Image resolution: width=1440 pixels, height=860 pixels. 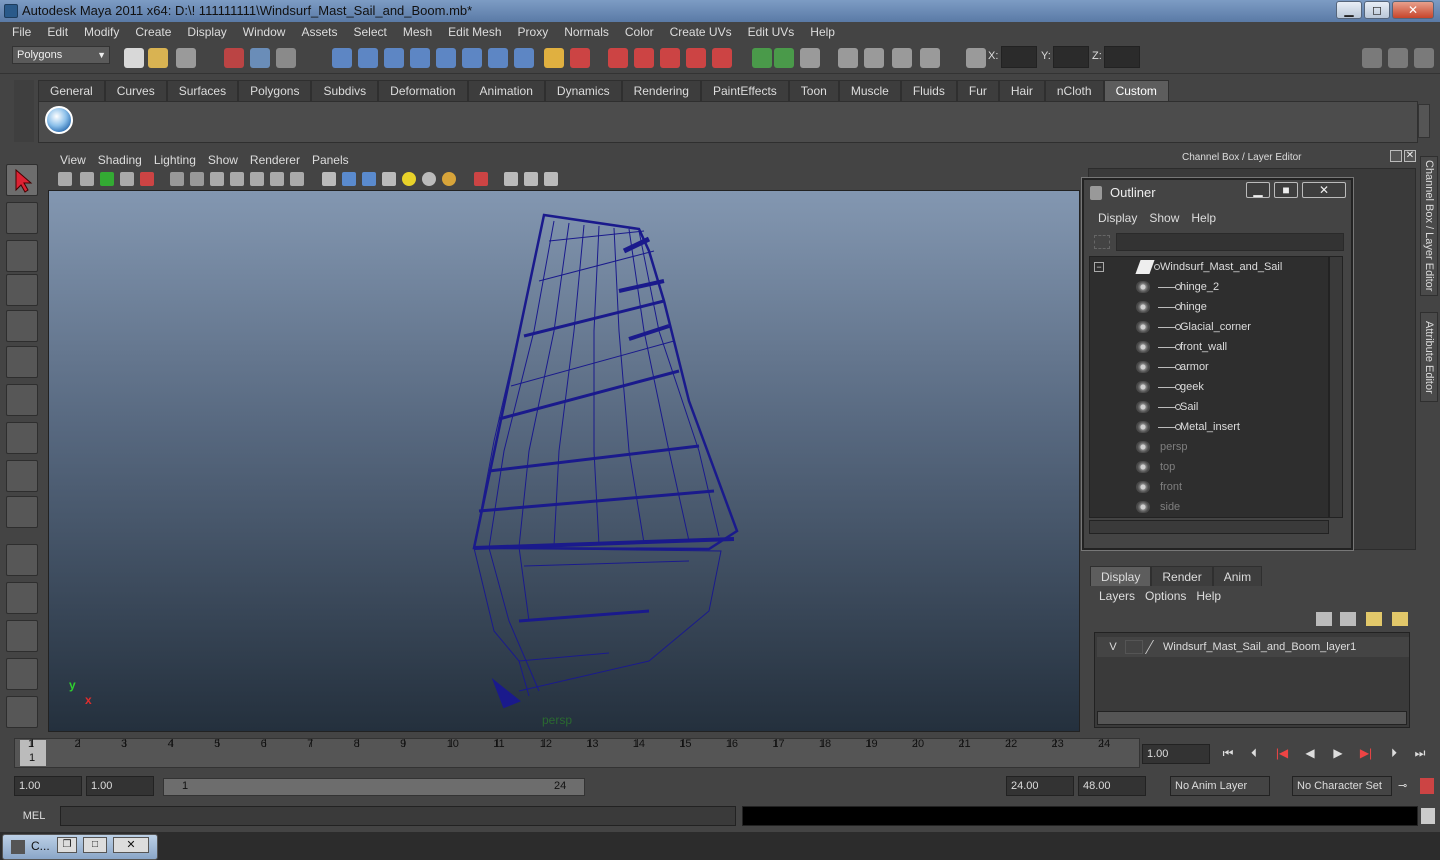 What do you see at coordinates (389, 179) in the screenshot?
I see `checker-icon` at bounding box center [389, 179].